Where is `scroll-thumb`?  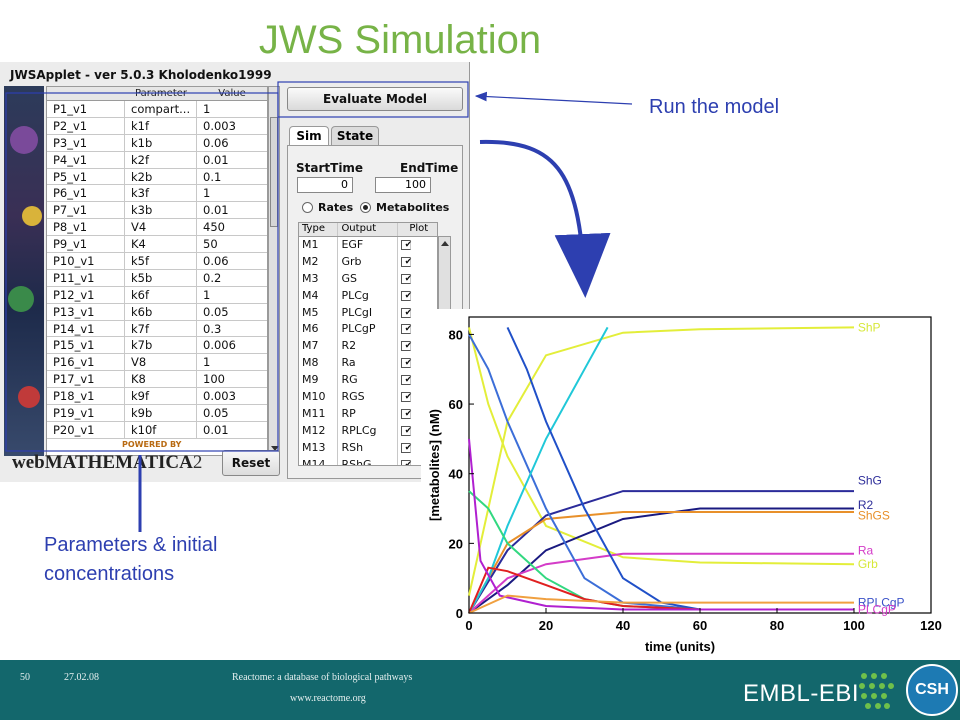 scroll-thumb is located at coordinates (274, 172).